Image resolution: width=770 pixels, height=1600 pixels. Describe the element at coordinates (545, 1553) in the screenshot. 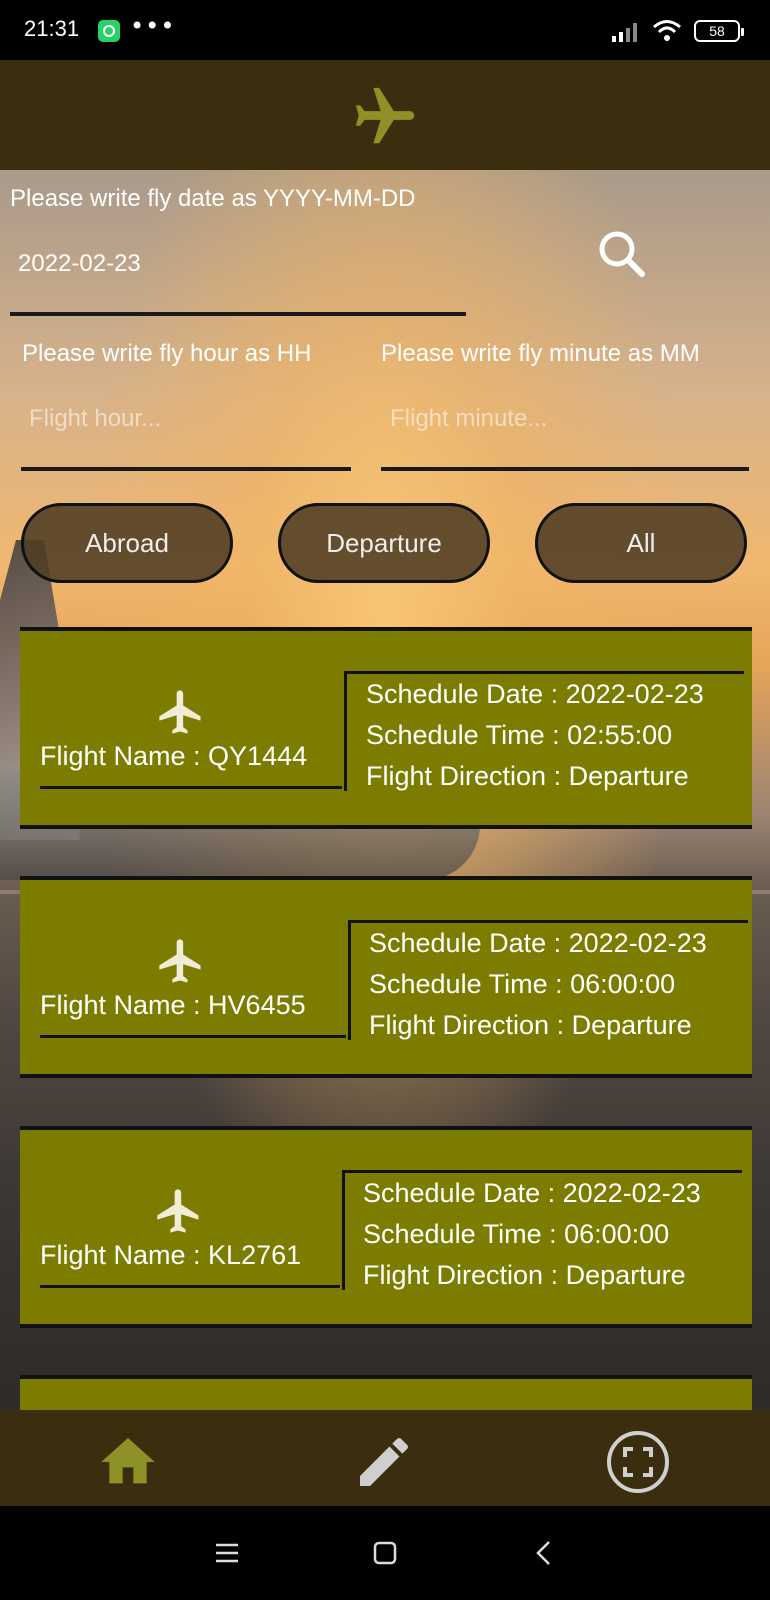

I see `back-icon` at that location.